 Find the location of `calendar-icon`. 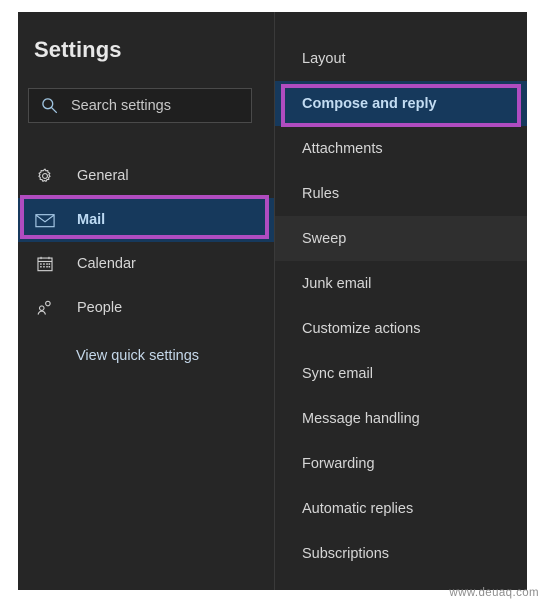

calendar-icon is located at coordinates (45, 264).